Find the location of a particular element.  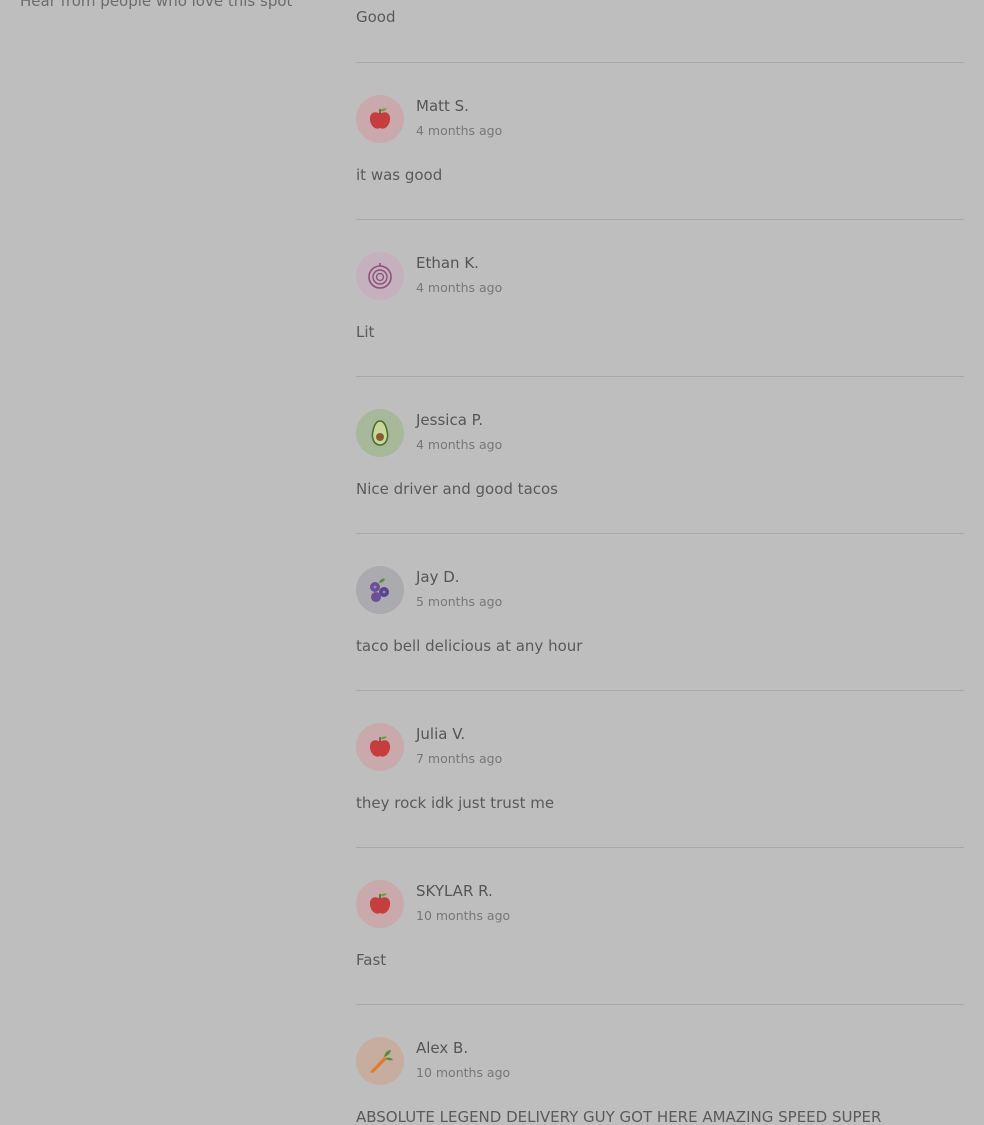

reviewer-name: Jay D. is located at coordinates (438, 577).